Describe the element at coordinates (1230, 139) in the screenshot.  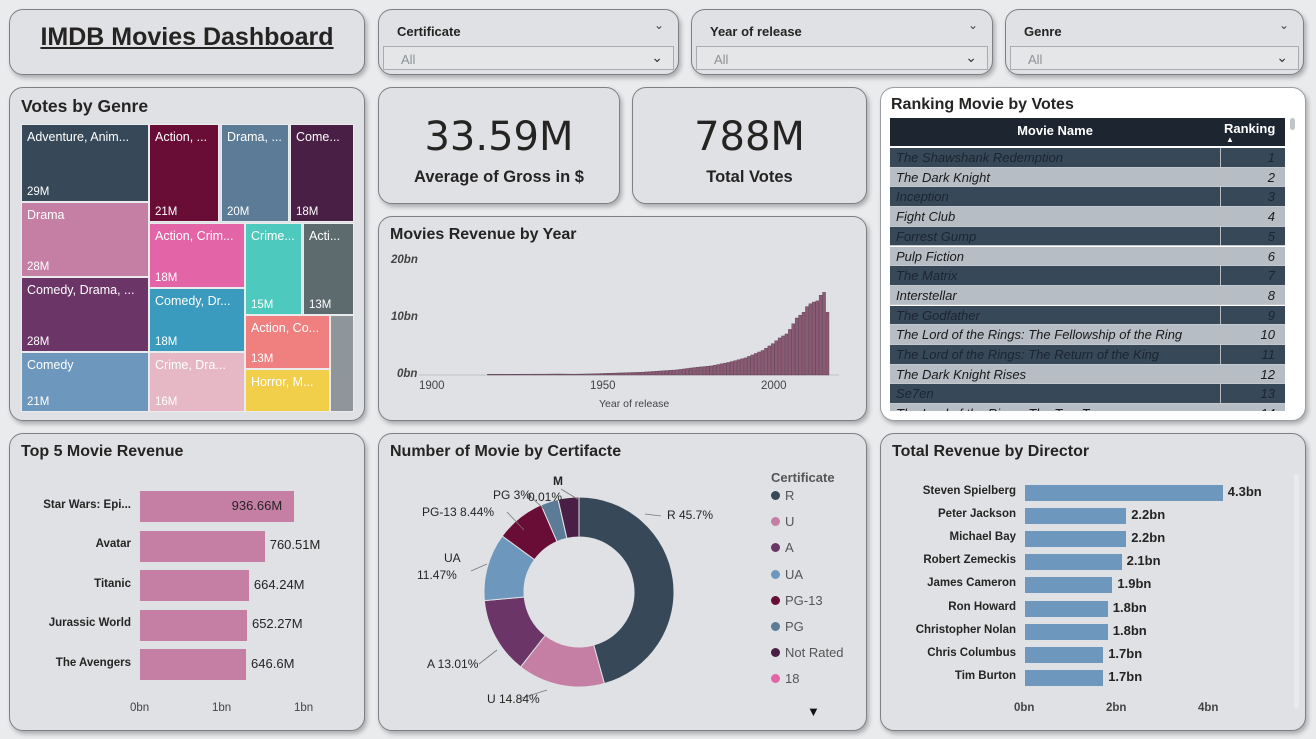
I see `sort-ascending-icon: ▲` at that location.